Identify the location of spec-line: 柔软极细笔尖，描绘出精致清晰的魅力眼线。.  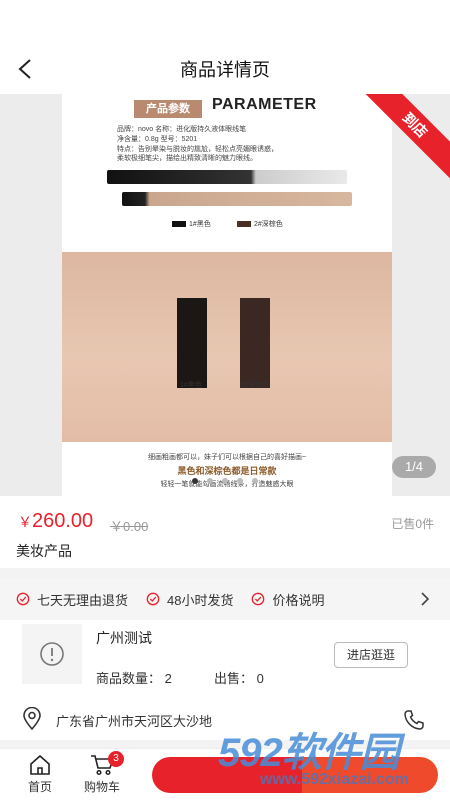
(187, 158).